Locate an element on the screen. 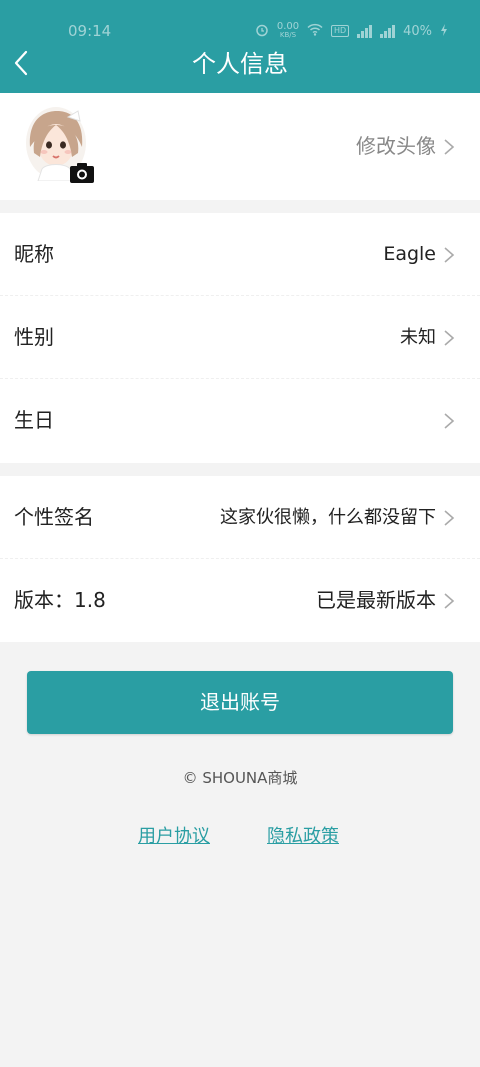 The image size is (480, 1067). gender-row: 性别 未知 is located at coordinates (240, 337).